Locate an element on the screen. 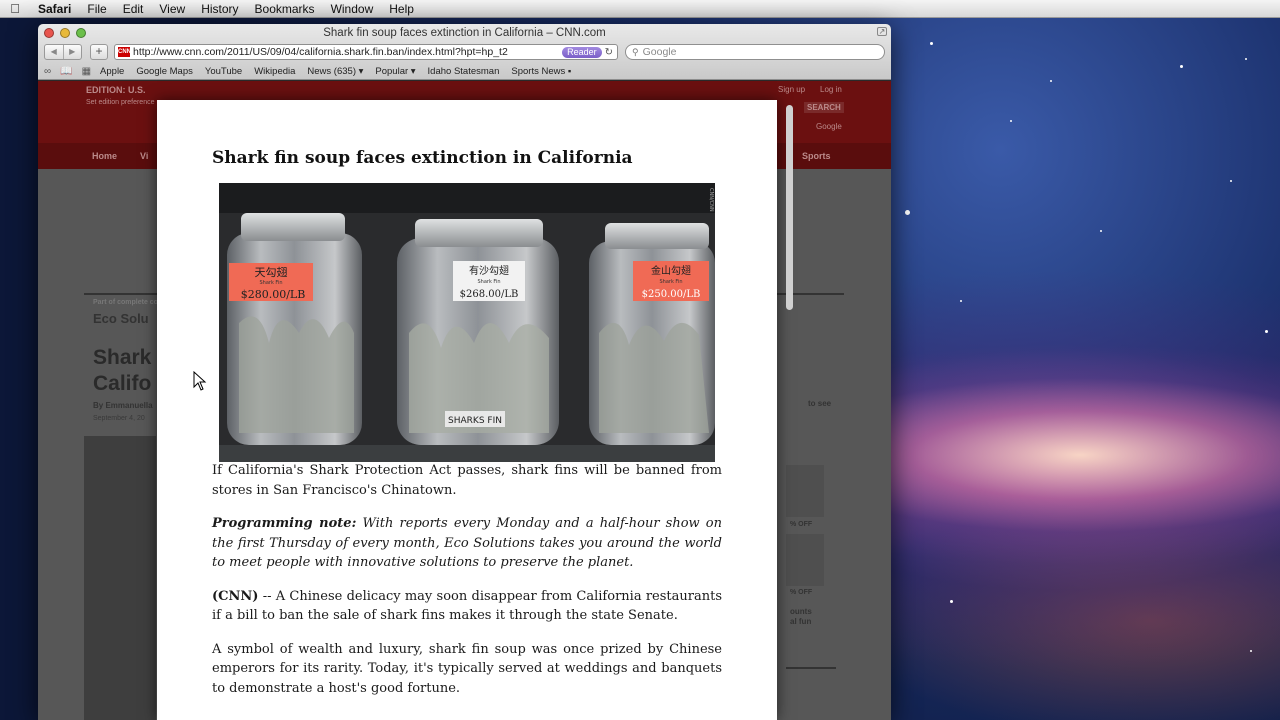 The image size is (1280, 720). nav-sports: Sports is located at coordinates (816, 156).